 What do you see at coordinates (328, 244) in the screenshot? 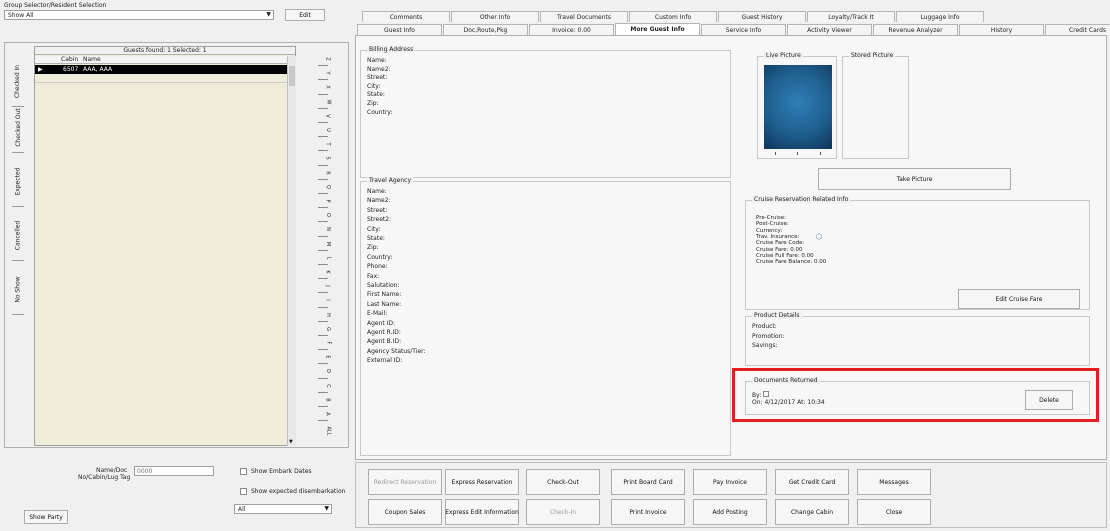
I see `alpha-tab-m: M` at bounding box center [328, 244].